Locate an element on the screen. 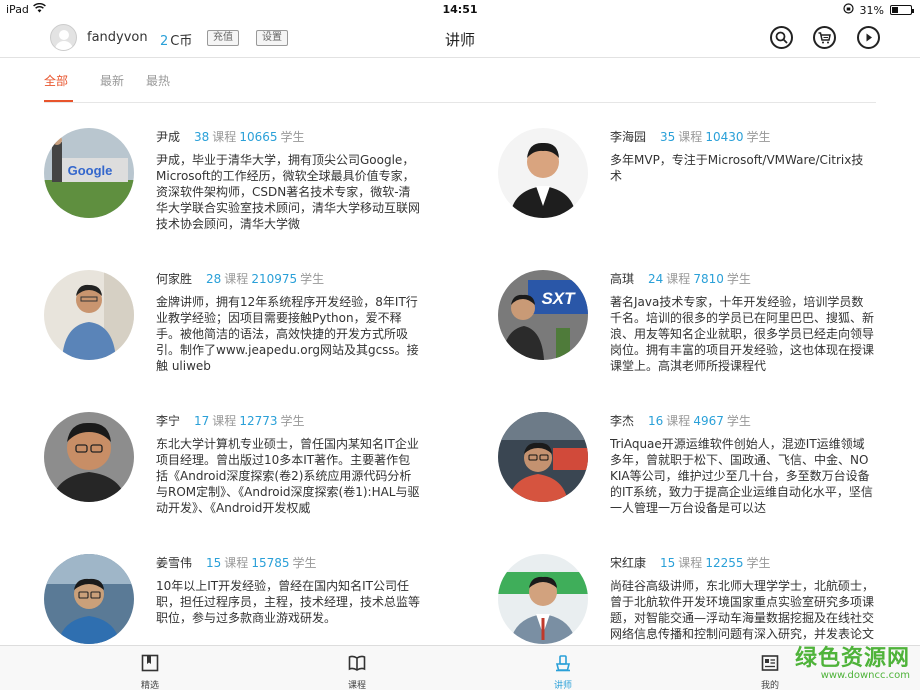  battery-icon is located at coordinates (902, 10).